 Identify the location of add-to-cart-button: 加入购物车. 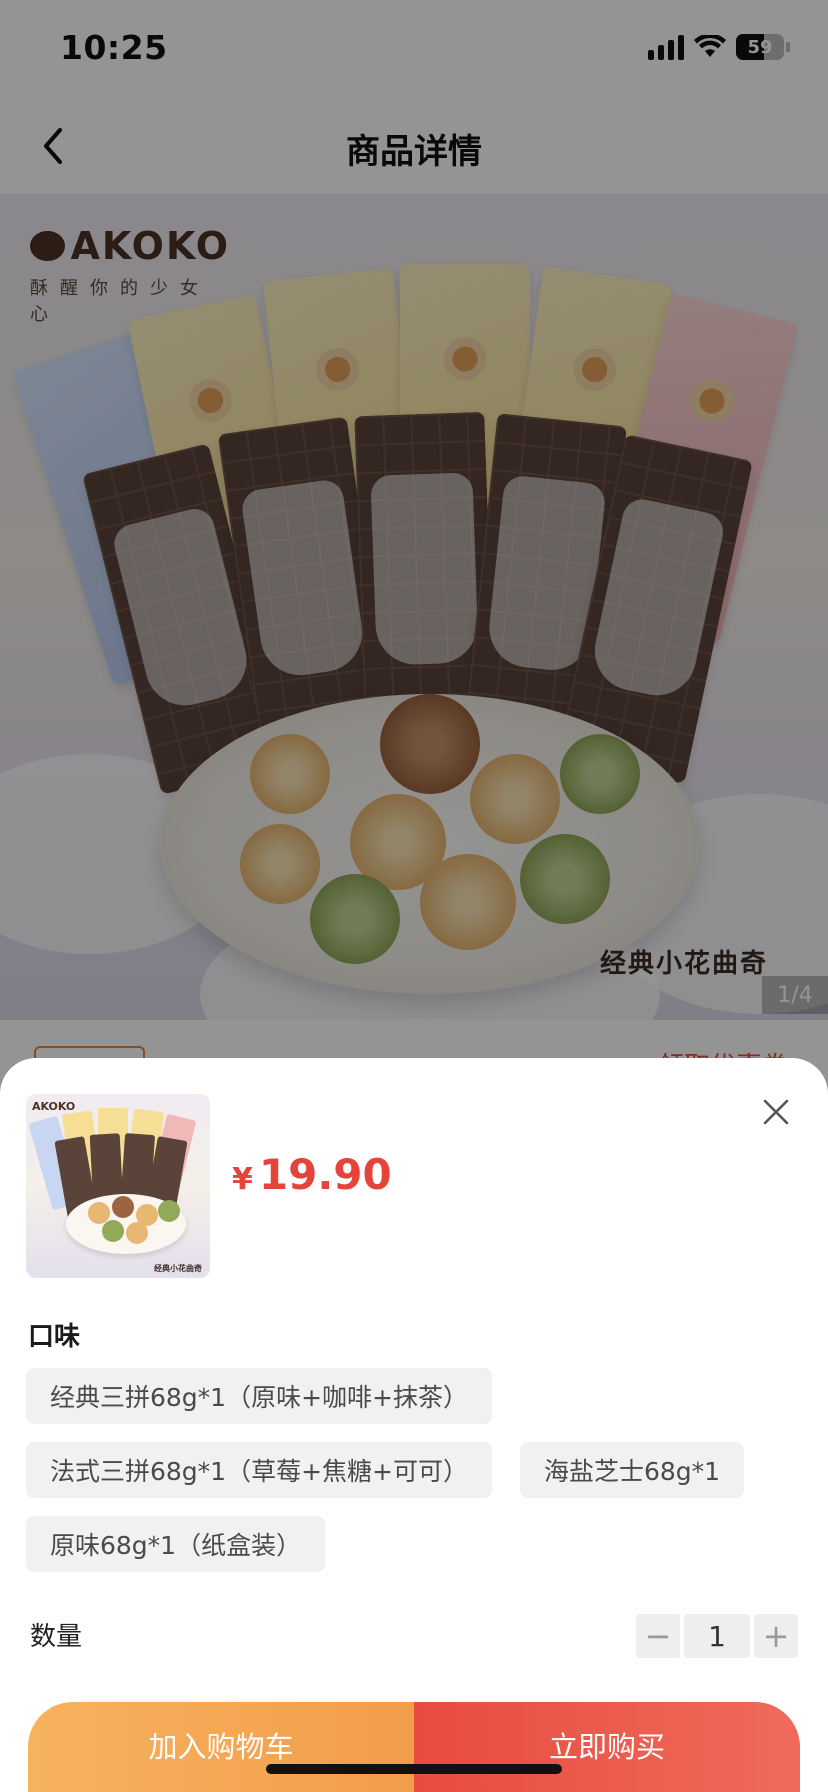
(221, 1747).